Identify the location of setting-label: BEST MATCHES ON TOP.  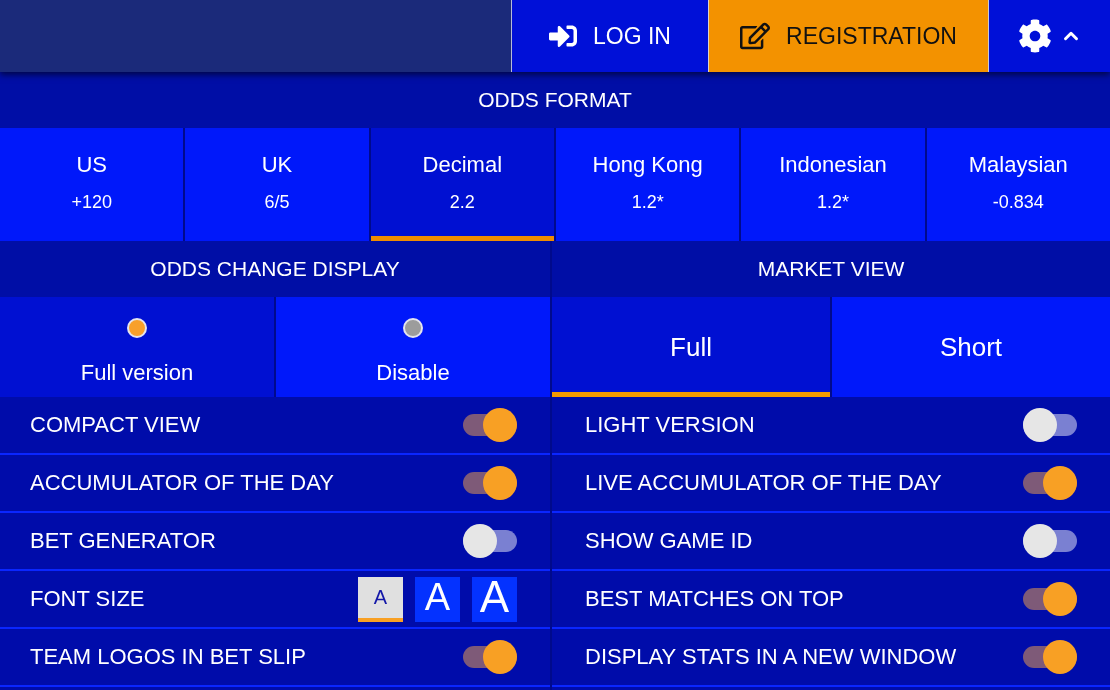
(714, 599).